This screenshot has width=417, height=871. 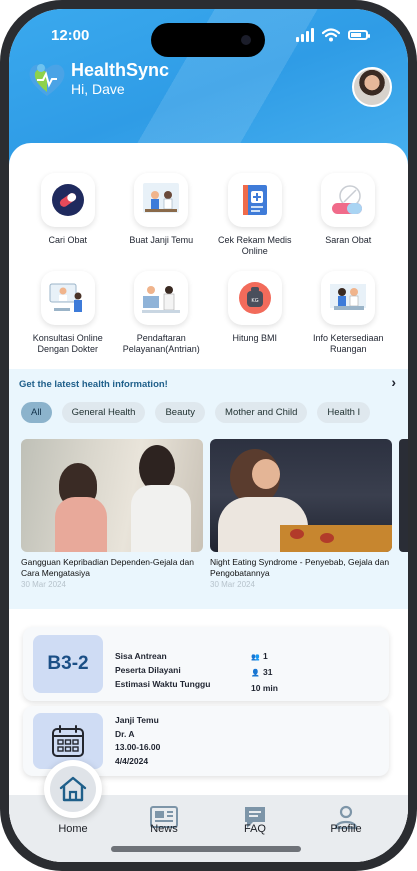 What do you see at coordinates (348, 240) in the screenshot?
I see `menu-label: Saran Obat` at bounding box center [348, 240].